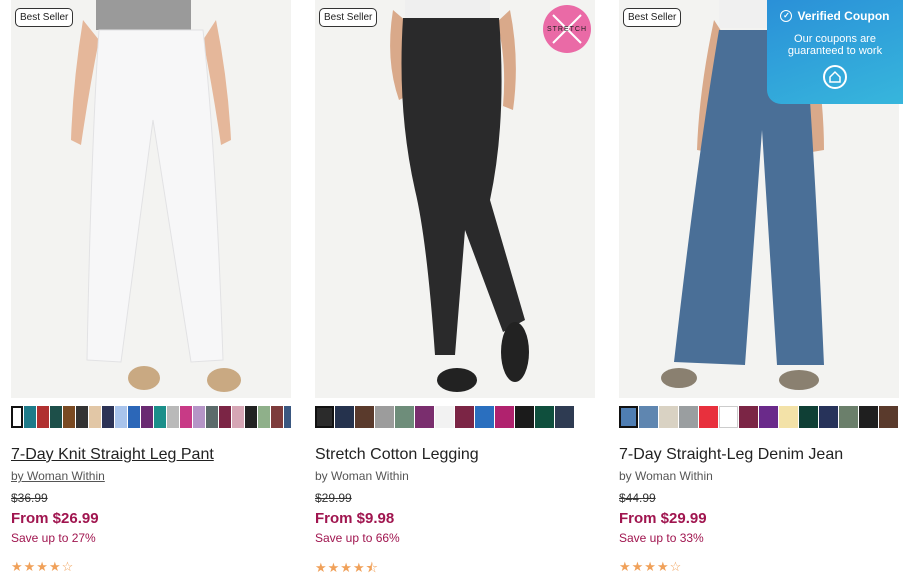 This screenshot has height=587, width=903. Describe the element at coordinates (663, 518) in the screenshot. I see `sale-price: From $29.99` at that location.